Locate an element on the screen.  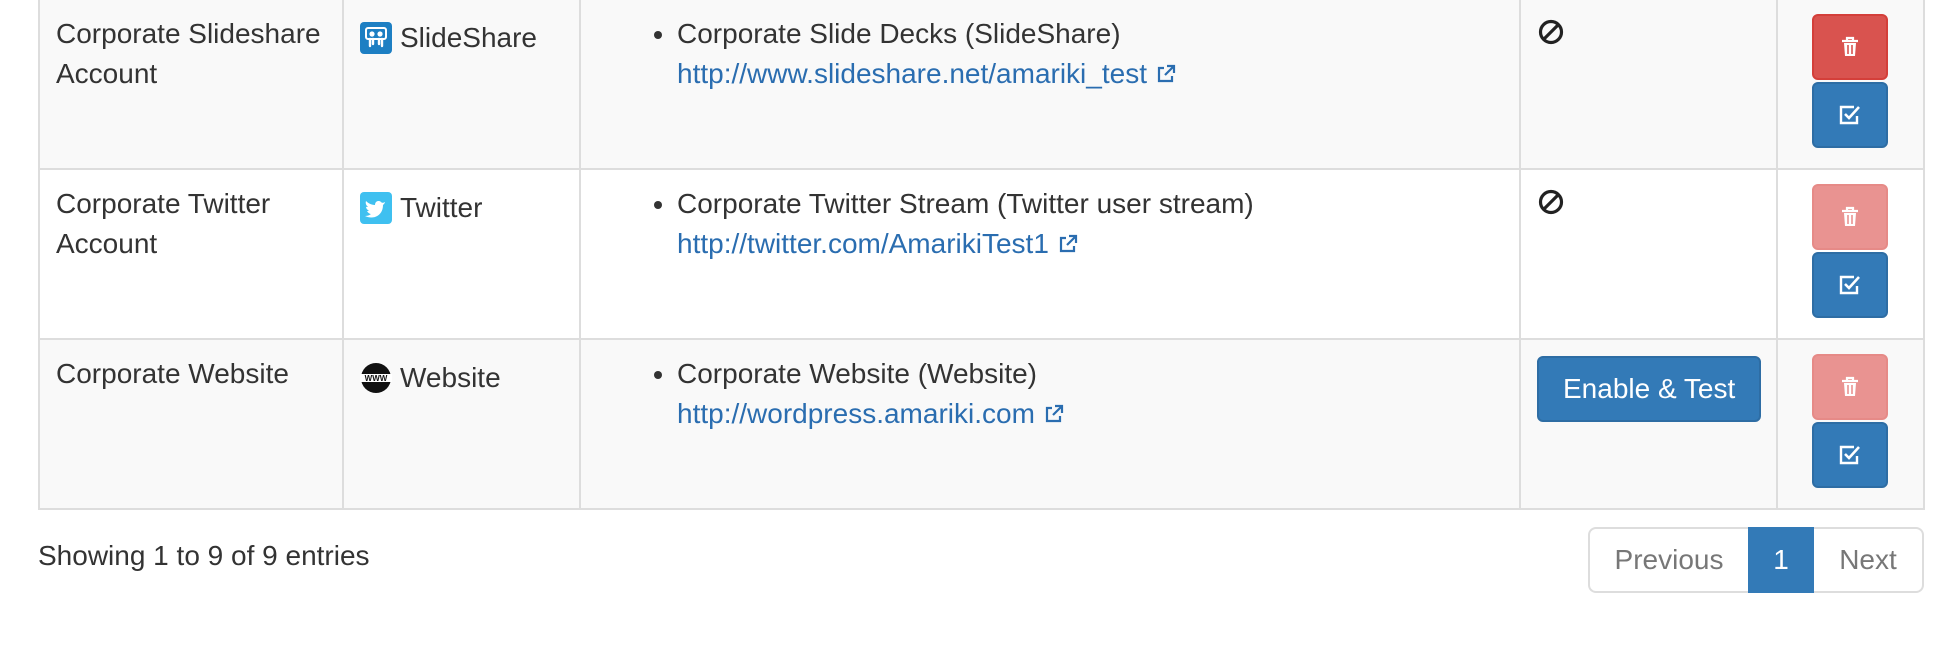
twitter-icon is located at coordinates (376, 208).